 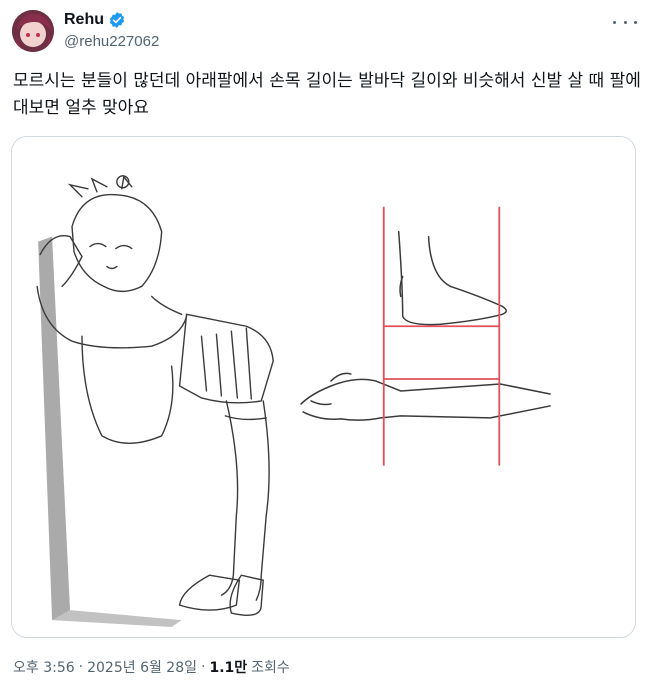 I want to click on verified-badge-icon, so click(x=117, y=20).